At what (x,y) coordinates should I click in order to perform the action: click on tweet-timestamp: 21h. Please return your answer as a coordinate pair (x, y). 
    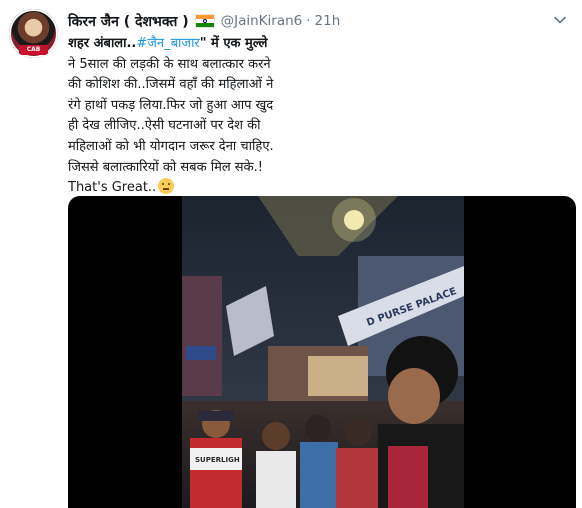
    Looking at the image, I should click on (328, 21).